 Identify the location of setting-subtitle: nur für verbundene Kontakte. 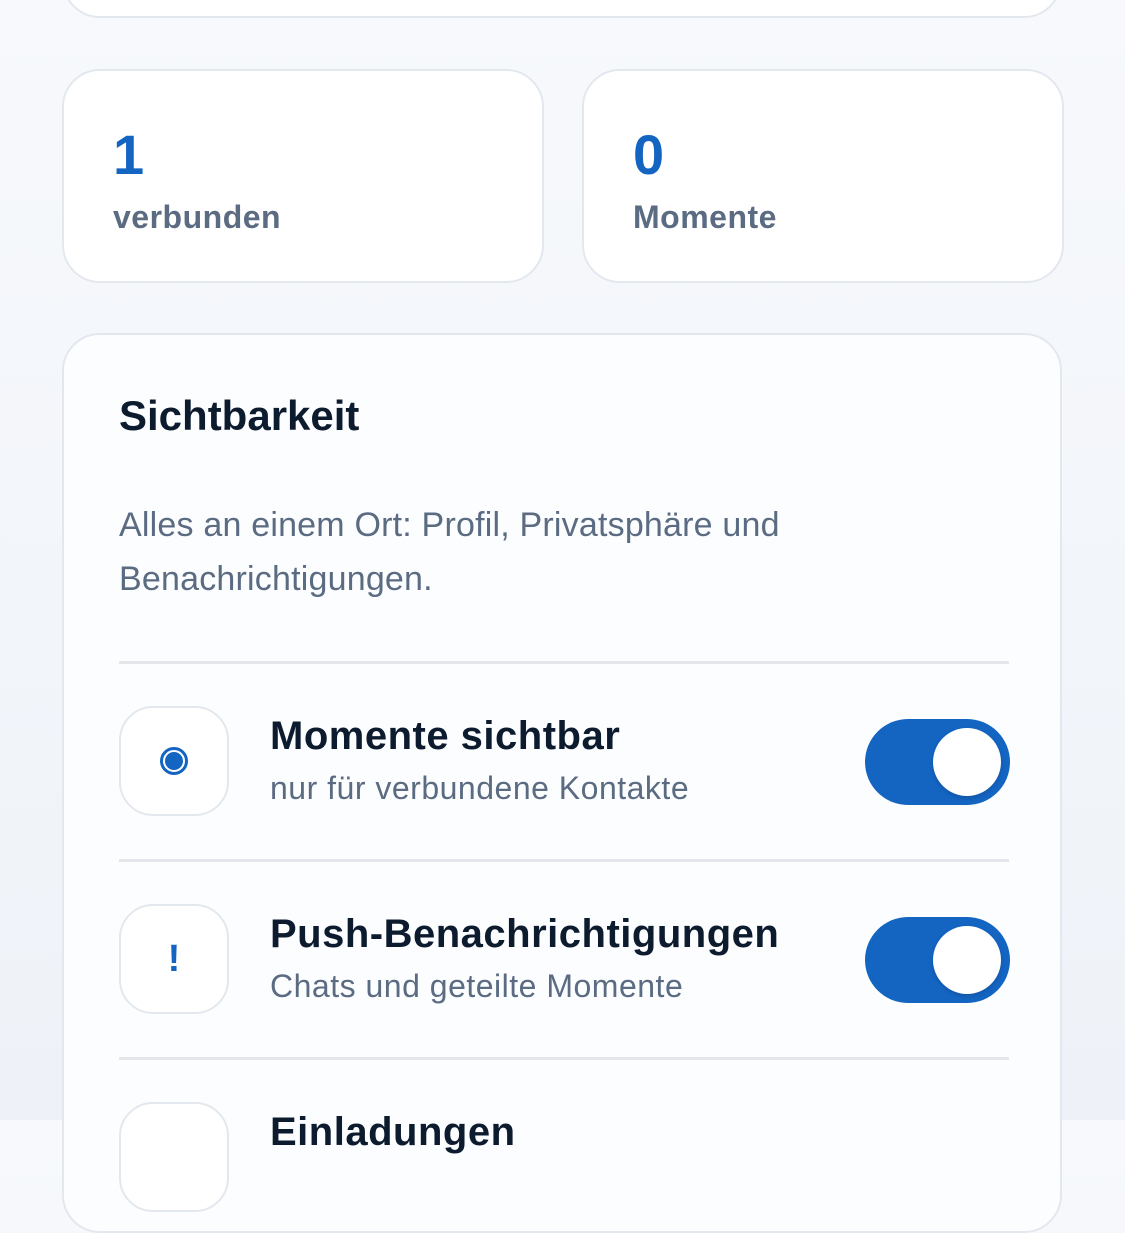
(480, 788).